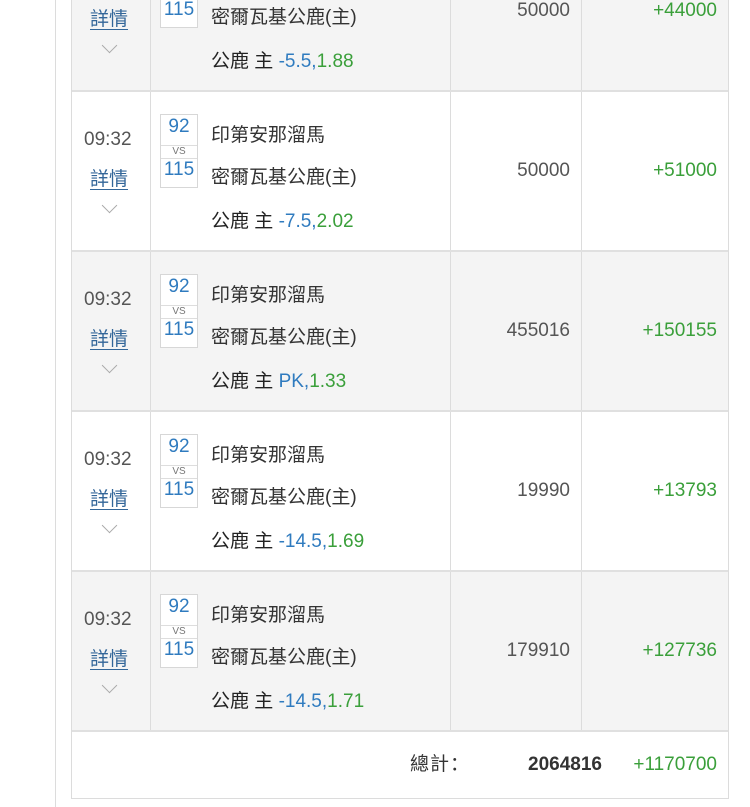 The width and height of the screenshot is (750, 807). What do you see at coordinates (685, 10) in the screenshot?
I see `win-amount: +44000` at bounding box center [685, 10].